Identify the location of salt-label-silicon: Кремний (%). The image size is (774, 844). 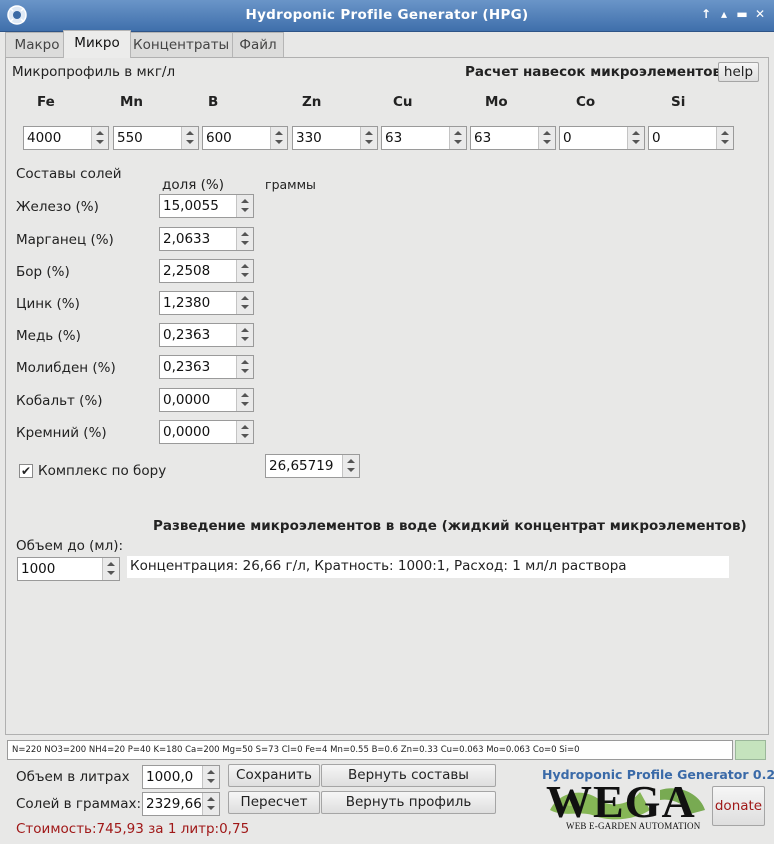
(61, 433).